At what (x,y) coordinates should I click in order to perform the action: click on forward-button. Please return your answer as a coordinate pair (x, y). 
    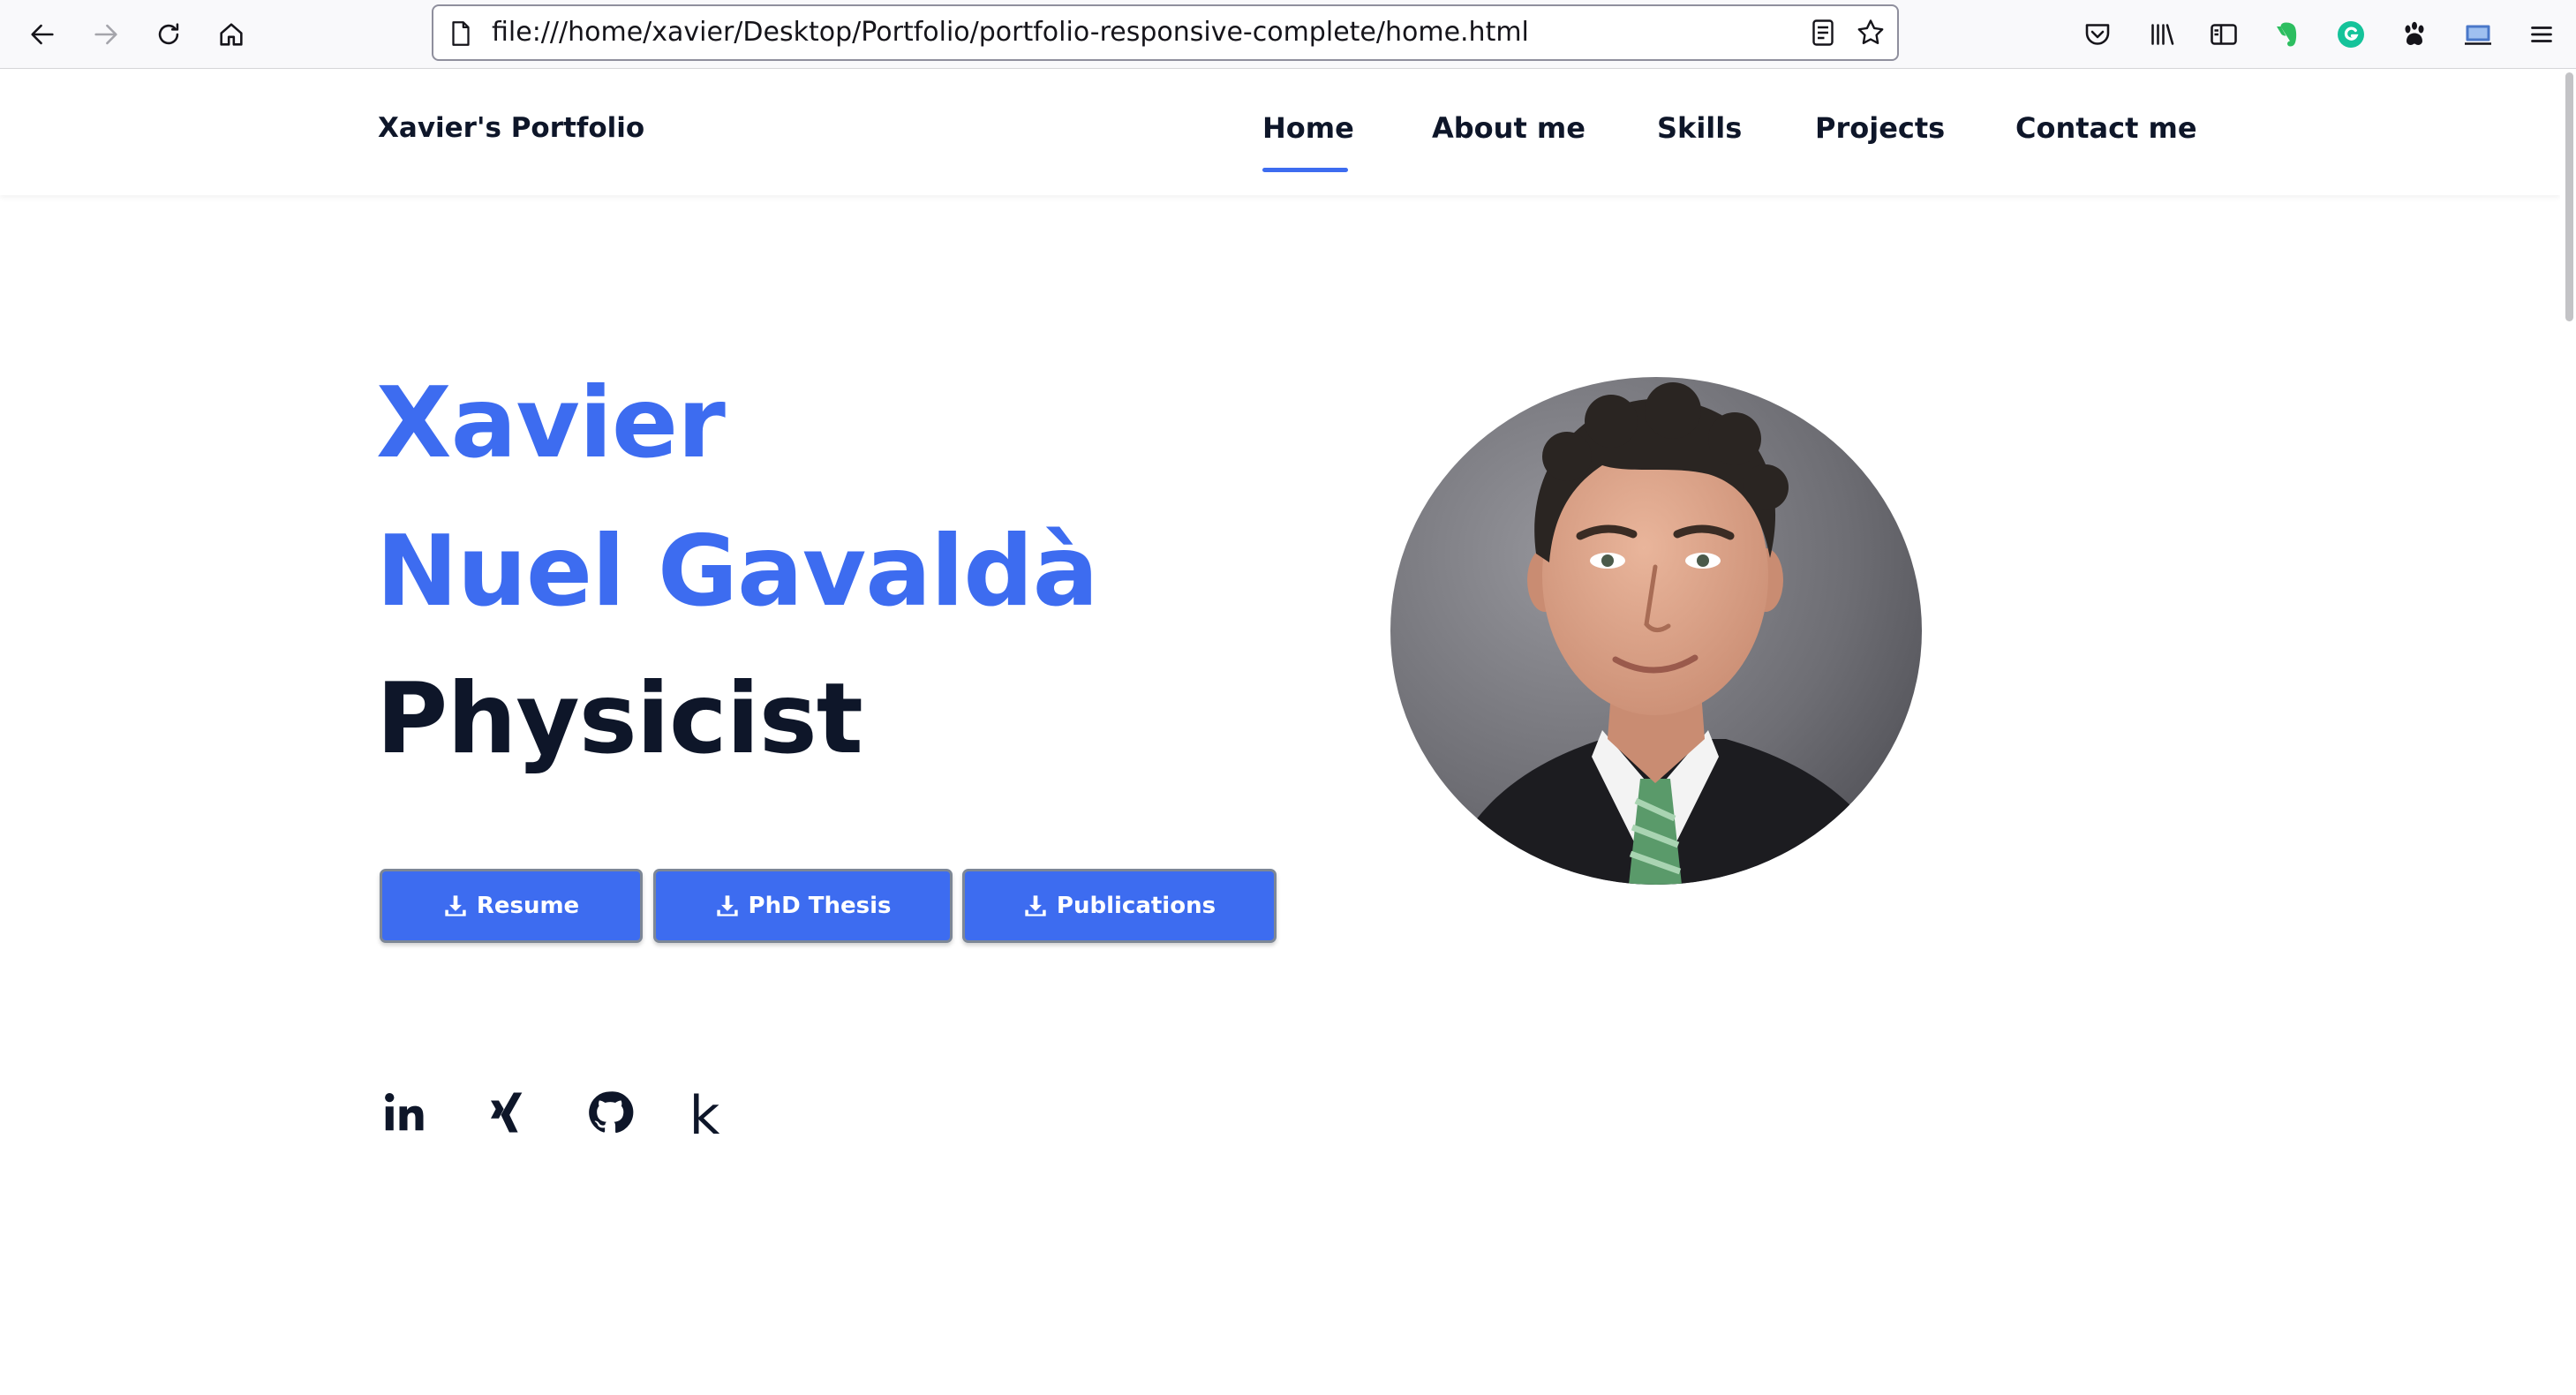
    Looking at the image, I should click on (106, 34).